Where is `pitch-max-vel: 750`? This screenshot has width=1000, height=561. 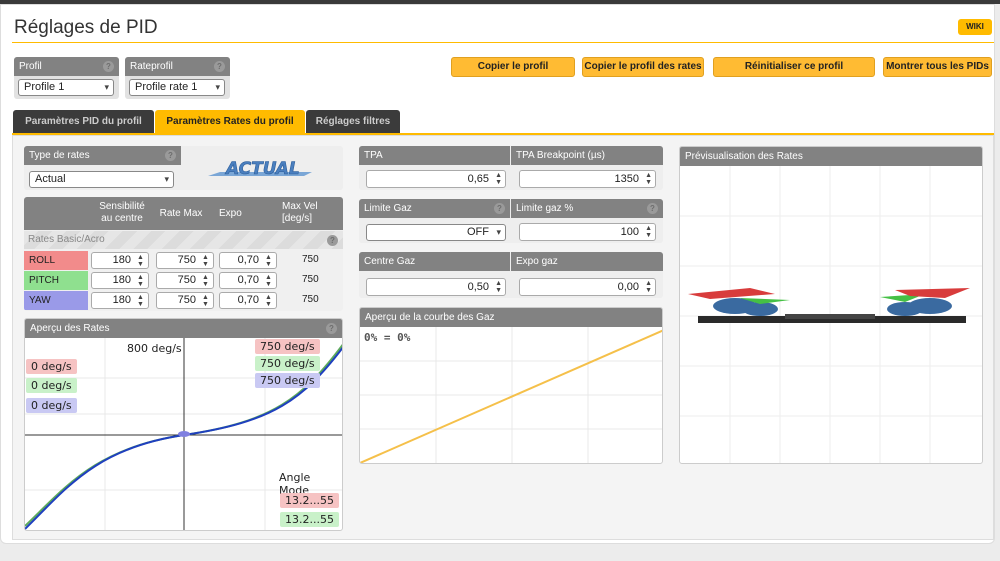
pitch-max-vel: 750 is located at coordinates (310, 279).